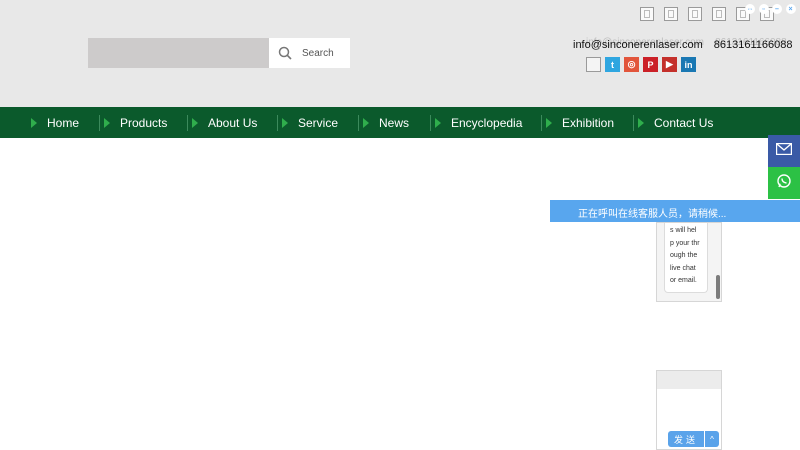 This screenshot has width=800, height=450. I want to click on contact-info: info@sinconerenlaser.com 8613161166088, so click(686, 45).